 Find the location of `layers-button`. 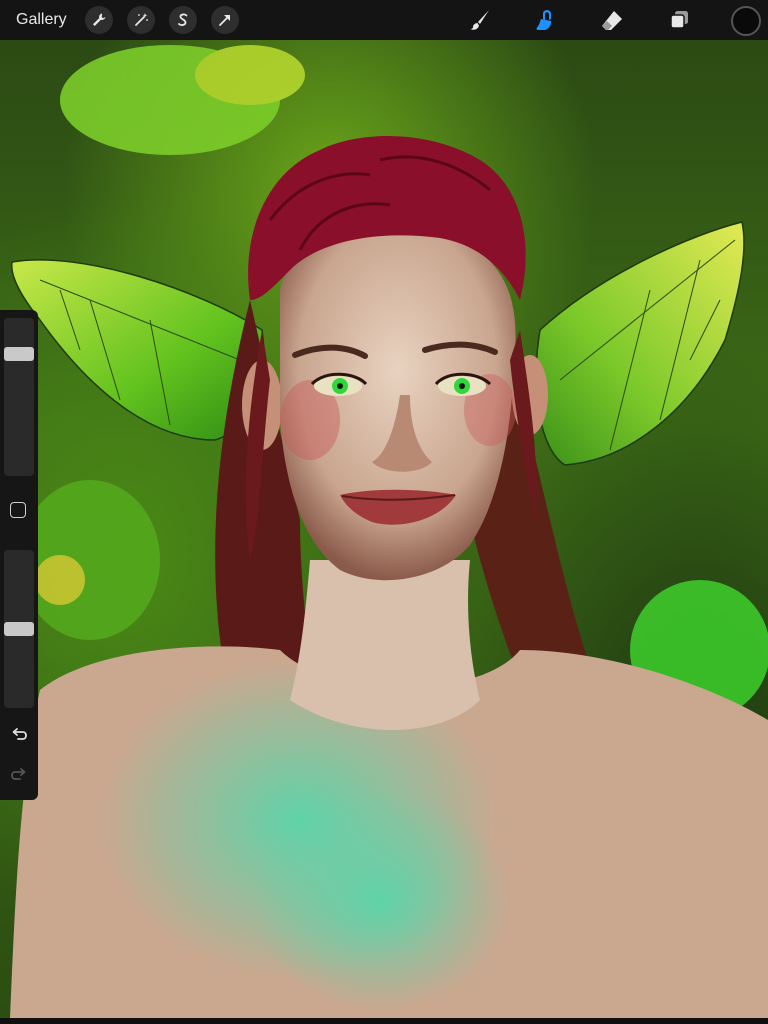

layers-button is located at coordinates (679, 20).